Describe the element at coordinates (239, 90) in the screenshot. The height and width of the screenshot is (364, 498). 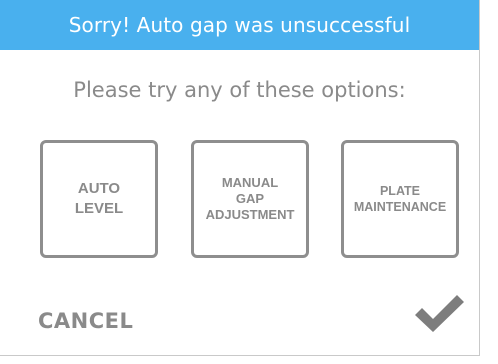
I see `dialog-prompt: Please try any of these options:` at that location.